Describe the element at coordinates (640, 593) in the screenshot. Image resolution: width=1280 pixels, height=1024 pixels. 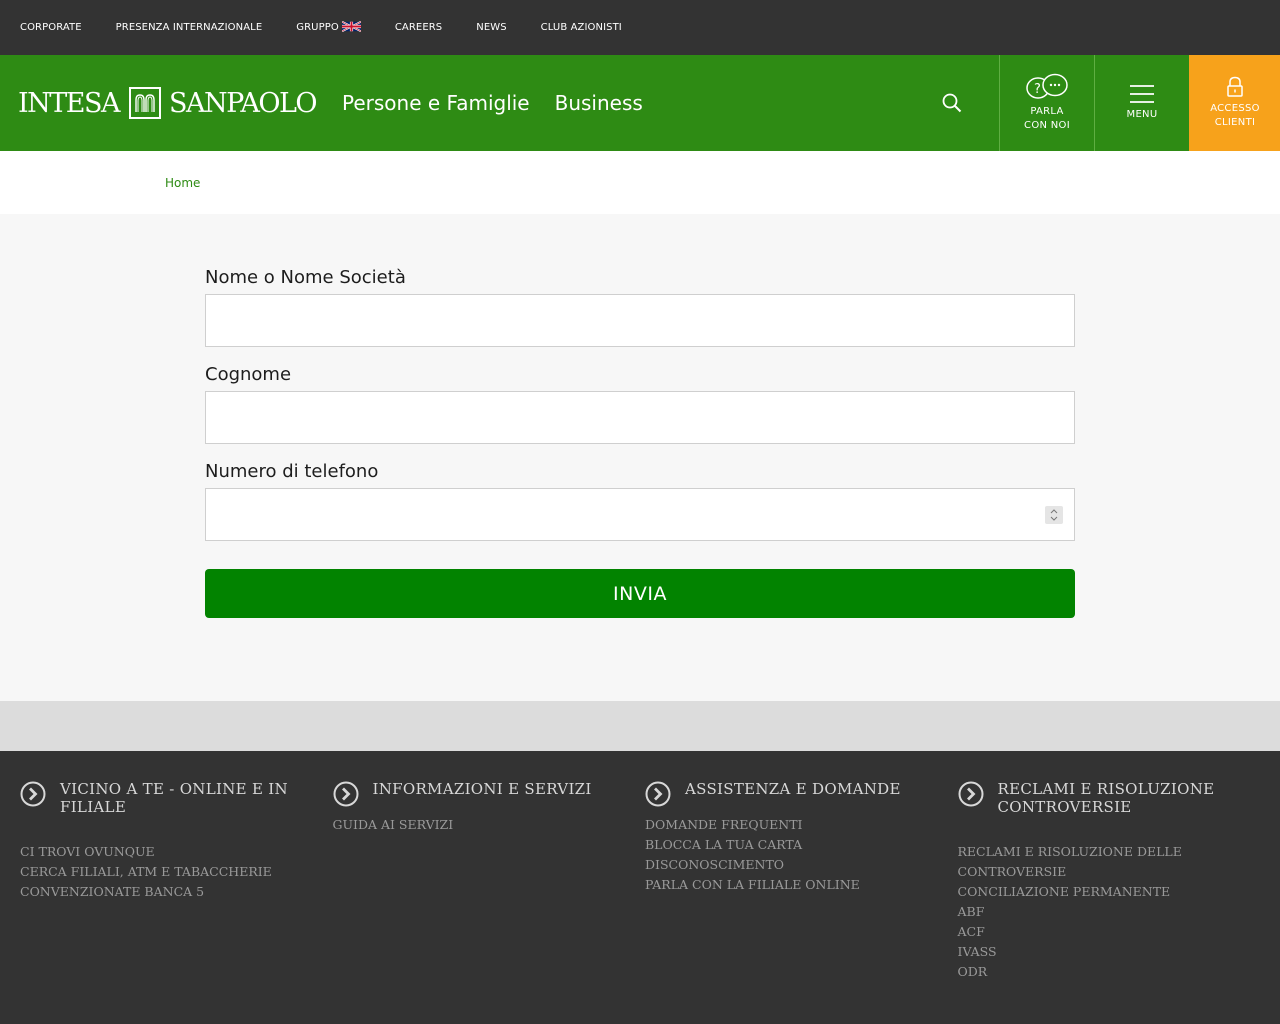
I see `invia-submit-button: INVIA` at that location.